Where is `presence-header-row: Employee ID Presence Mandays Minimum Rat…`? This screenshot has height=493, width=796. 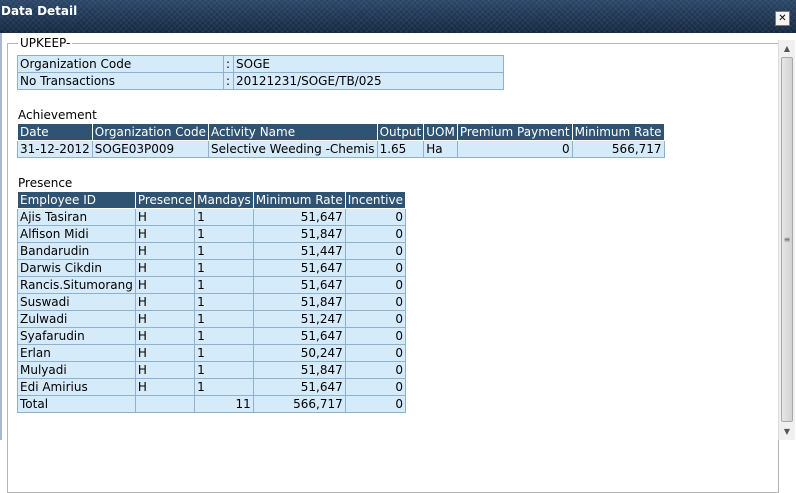 presence-header-row: Employee ID Presence Mandays Minimum Rat… is located at coordinates (212, 200).